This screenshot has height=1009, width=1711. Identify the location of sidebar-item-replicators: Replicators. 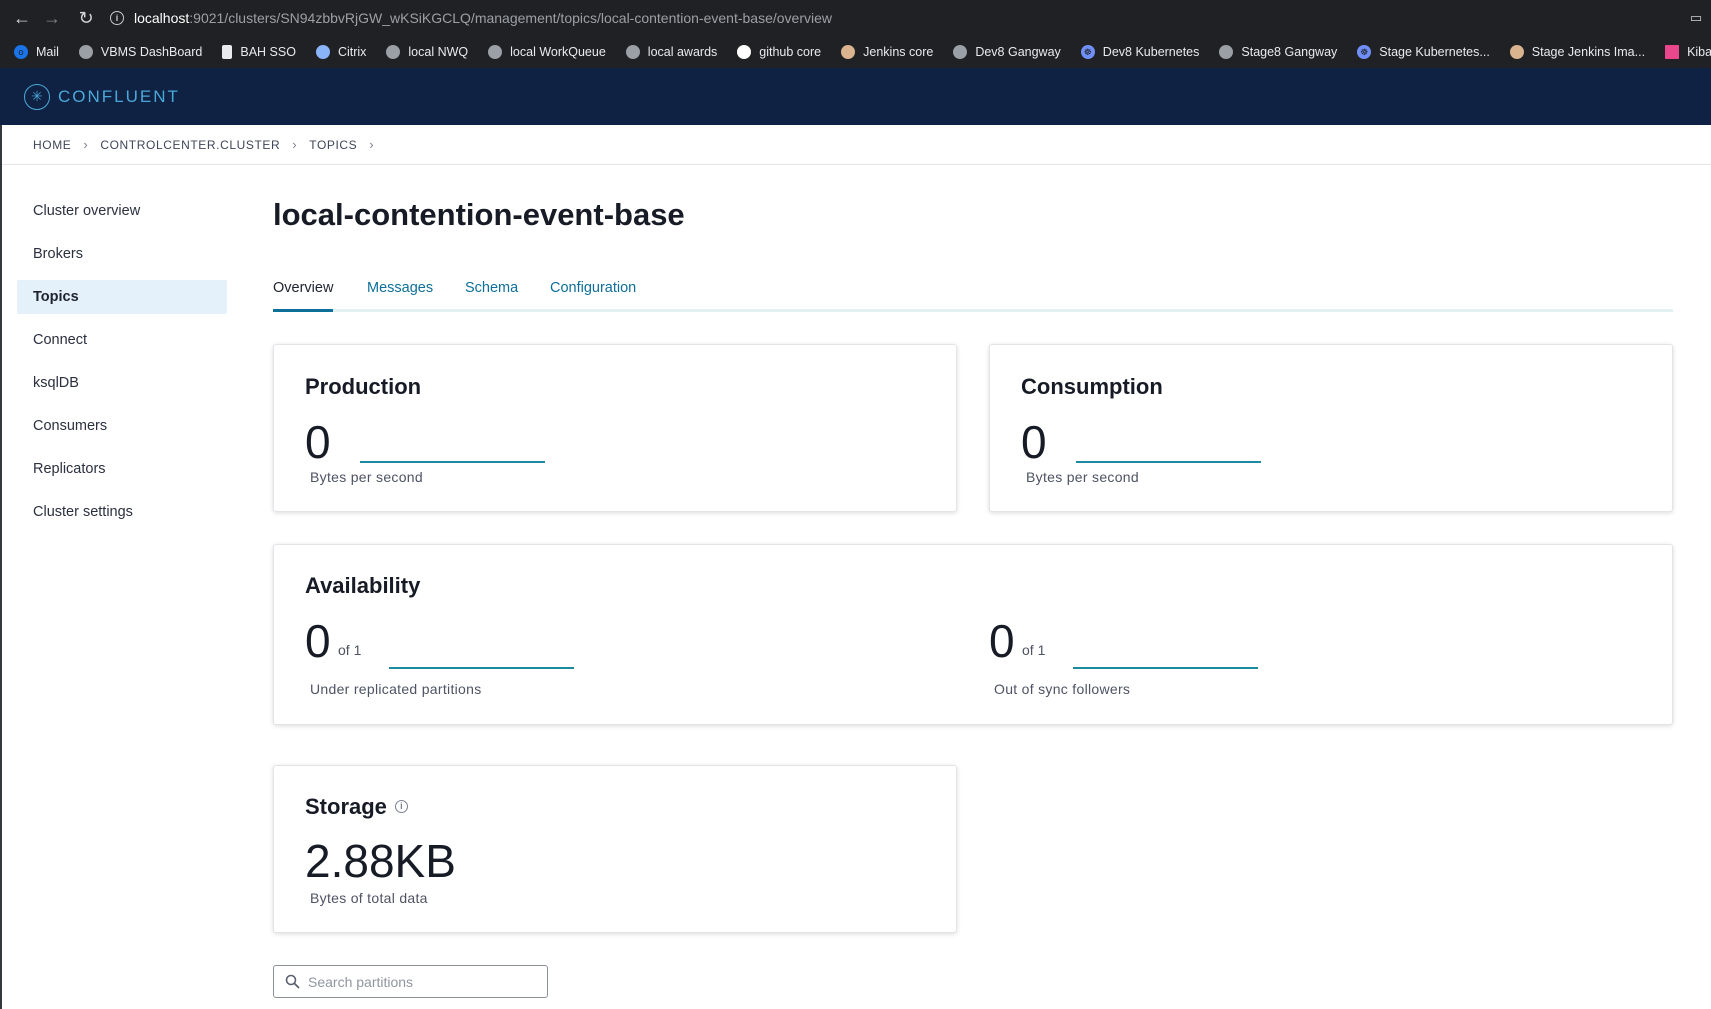
(122, 469).